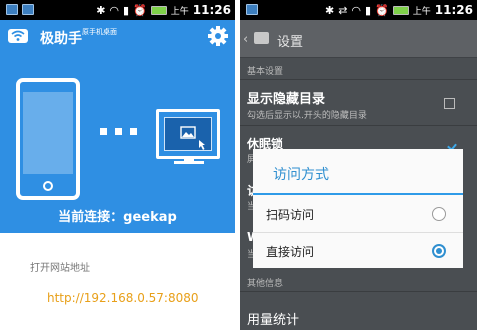  What do you see at coordinates (439, 251) in the screenshot?
I see `radio-selected` at bounding box center [439, 251].